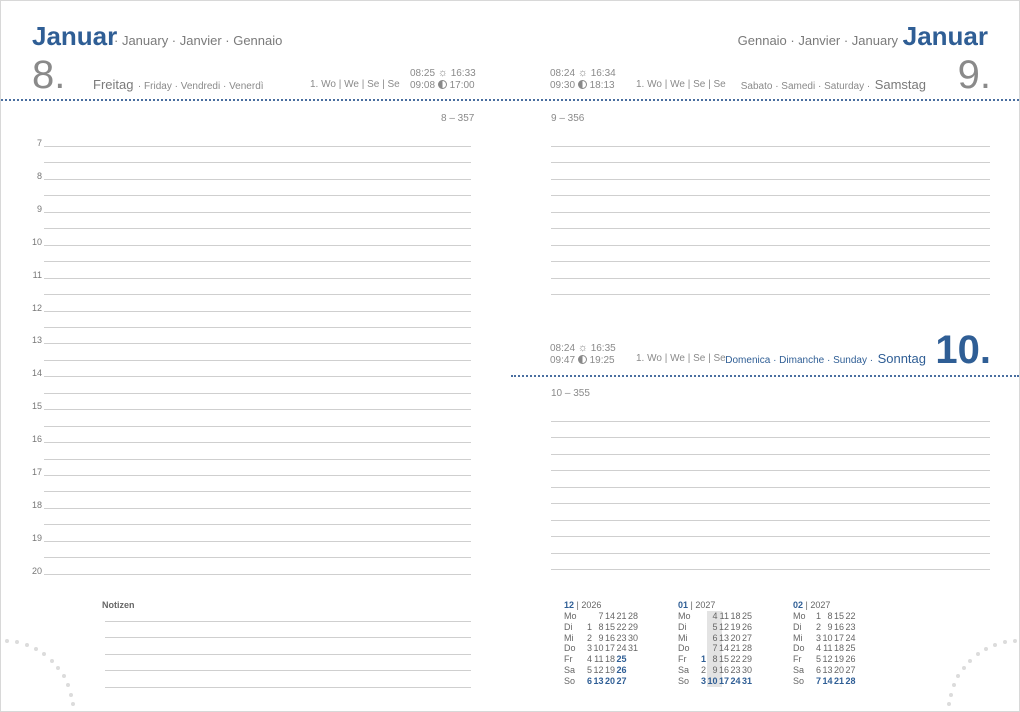  Describe the element at coordinates (36, 439) in the screenshot. I see `hour-label: 16` at that location.